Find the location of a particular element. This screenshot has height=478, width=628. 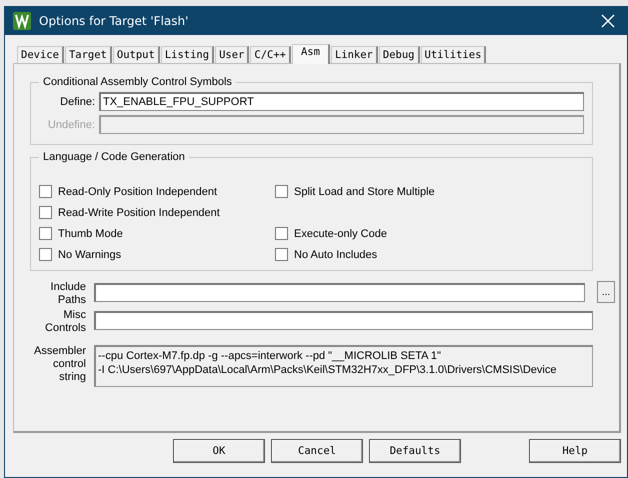

app-logo-icon is located at coordinates (22, 21).